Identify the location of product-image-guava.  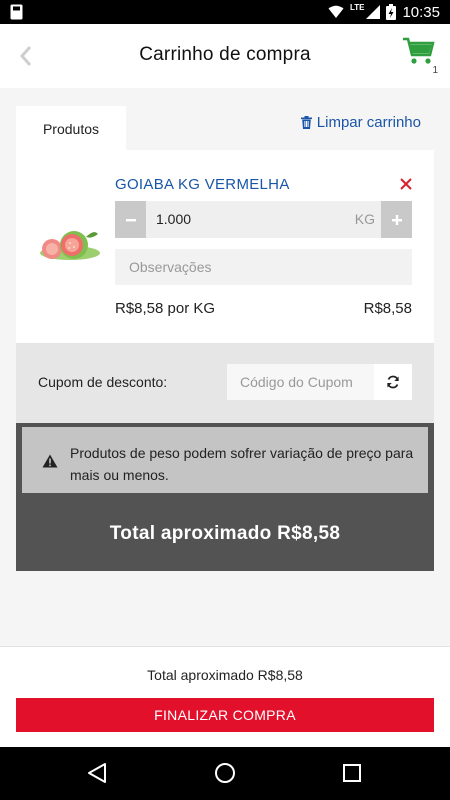
(70, 245).